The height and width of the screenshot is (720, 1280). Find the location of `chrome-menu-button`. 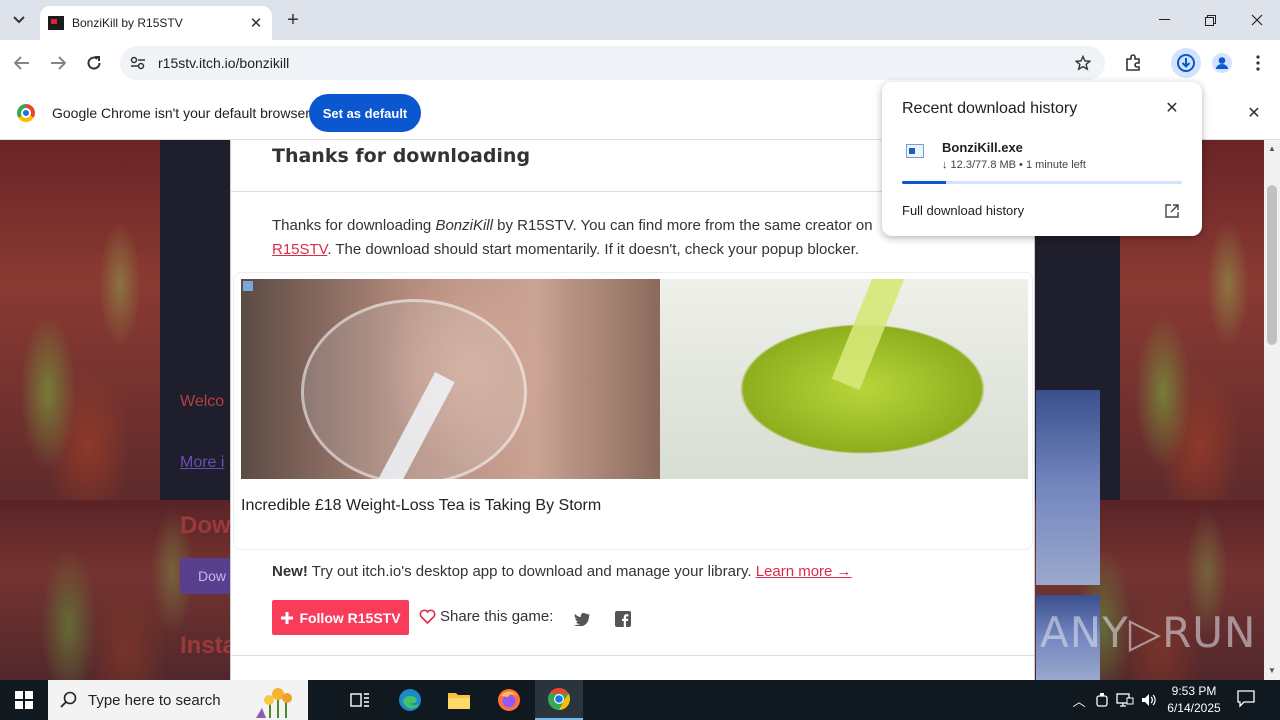

chrome-menu-button is located at coordinates (1258, 63).